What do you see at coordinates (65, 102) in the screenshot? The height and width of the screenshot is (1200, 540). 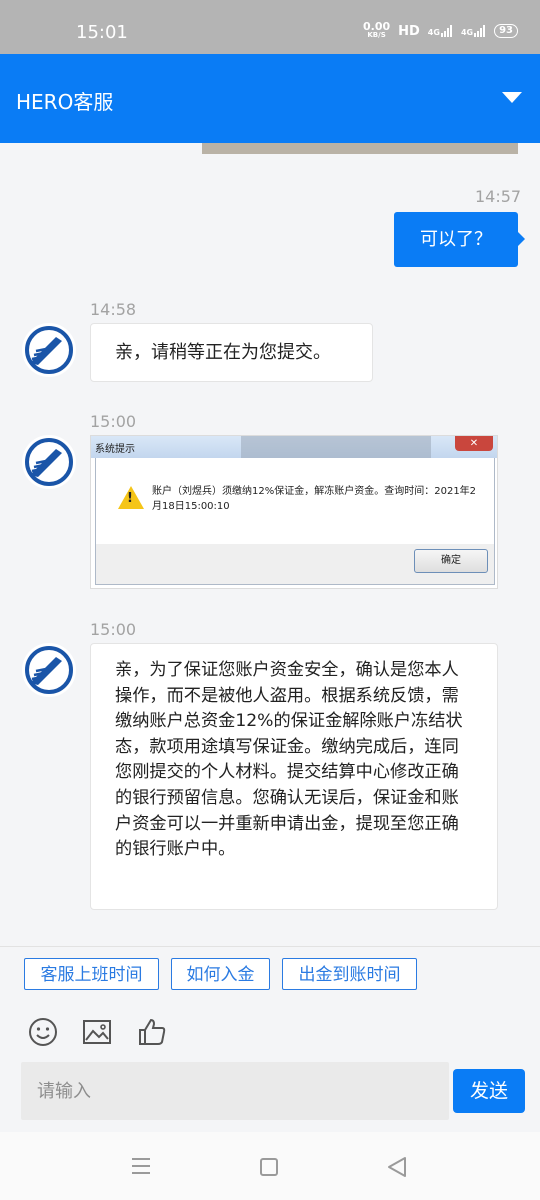 I see `header-title: HERO客服` at bounding box center [65, 102].